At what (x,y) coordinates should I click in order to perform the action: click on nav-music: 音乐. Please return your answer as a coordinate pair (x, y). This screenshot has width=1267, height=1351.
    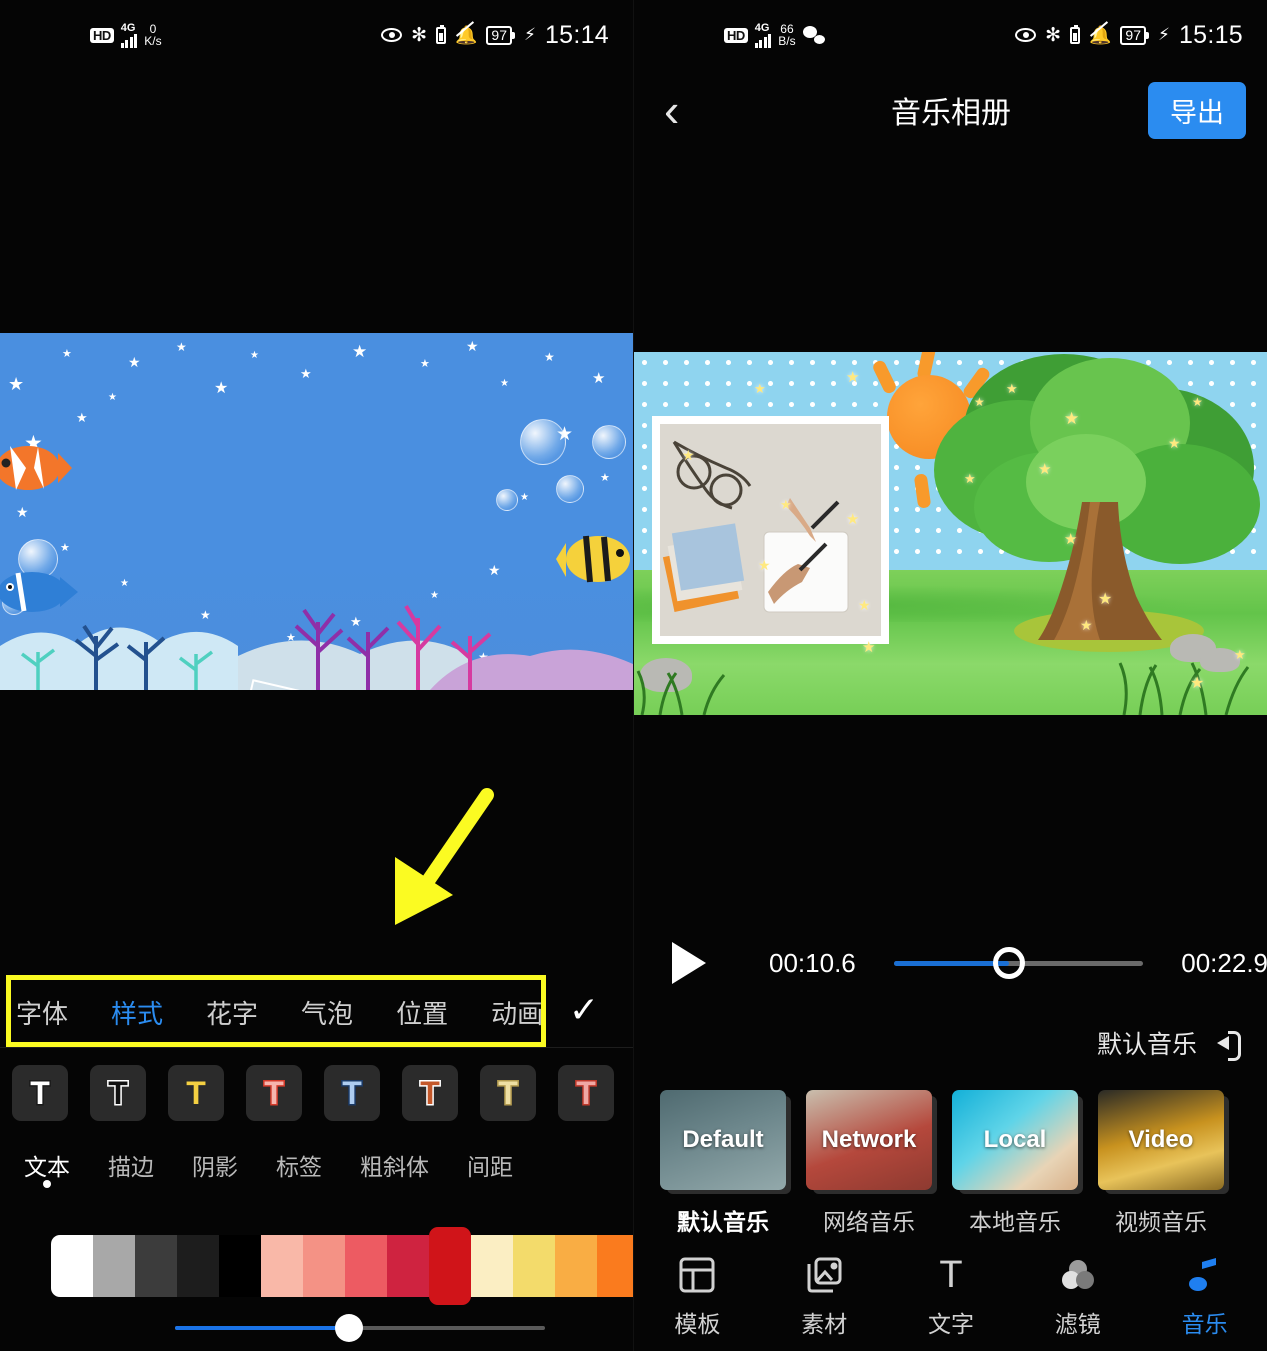
    Looking at the image, I should click on (1204, 1297).